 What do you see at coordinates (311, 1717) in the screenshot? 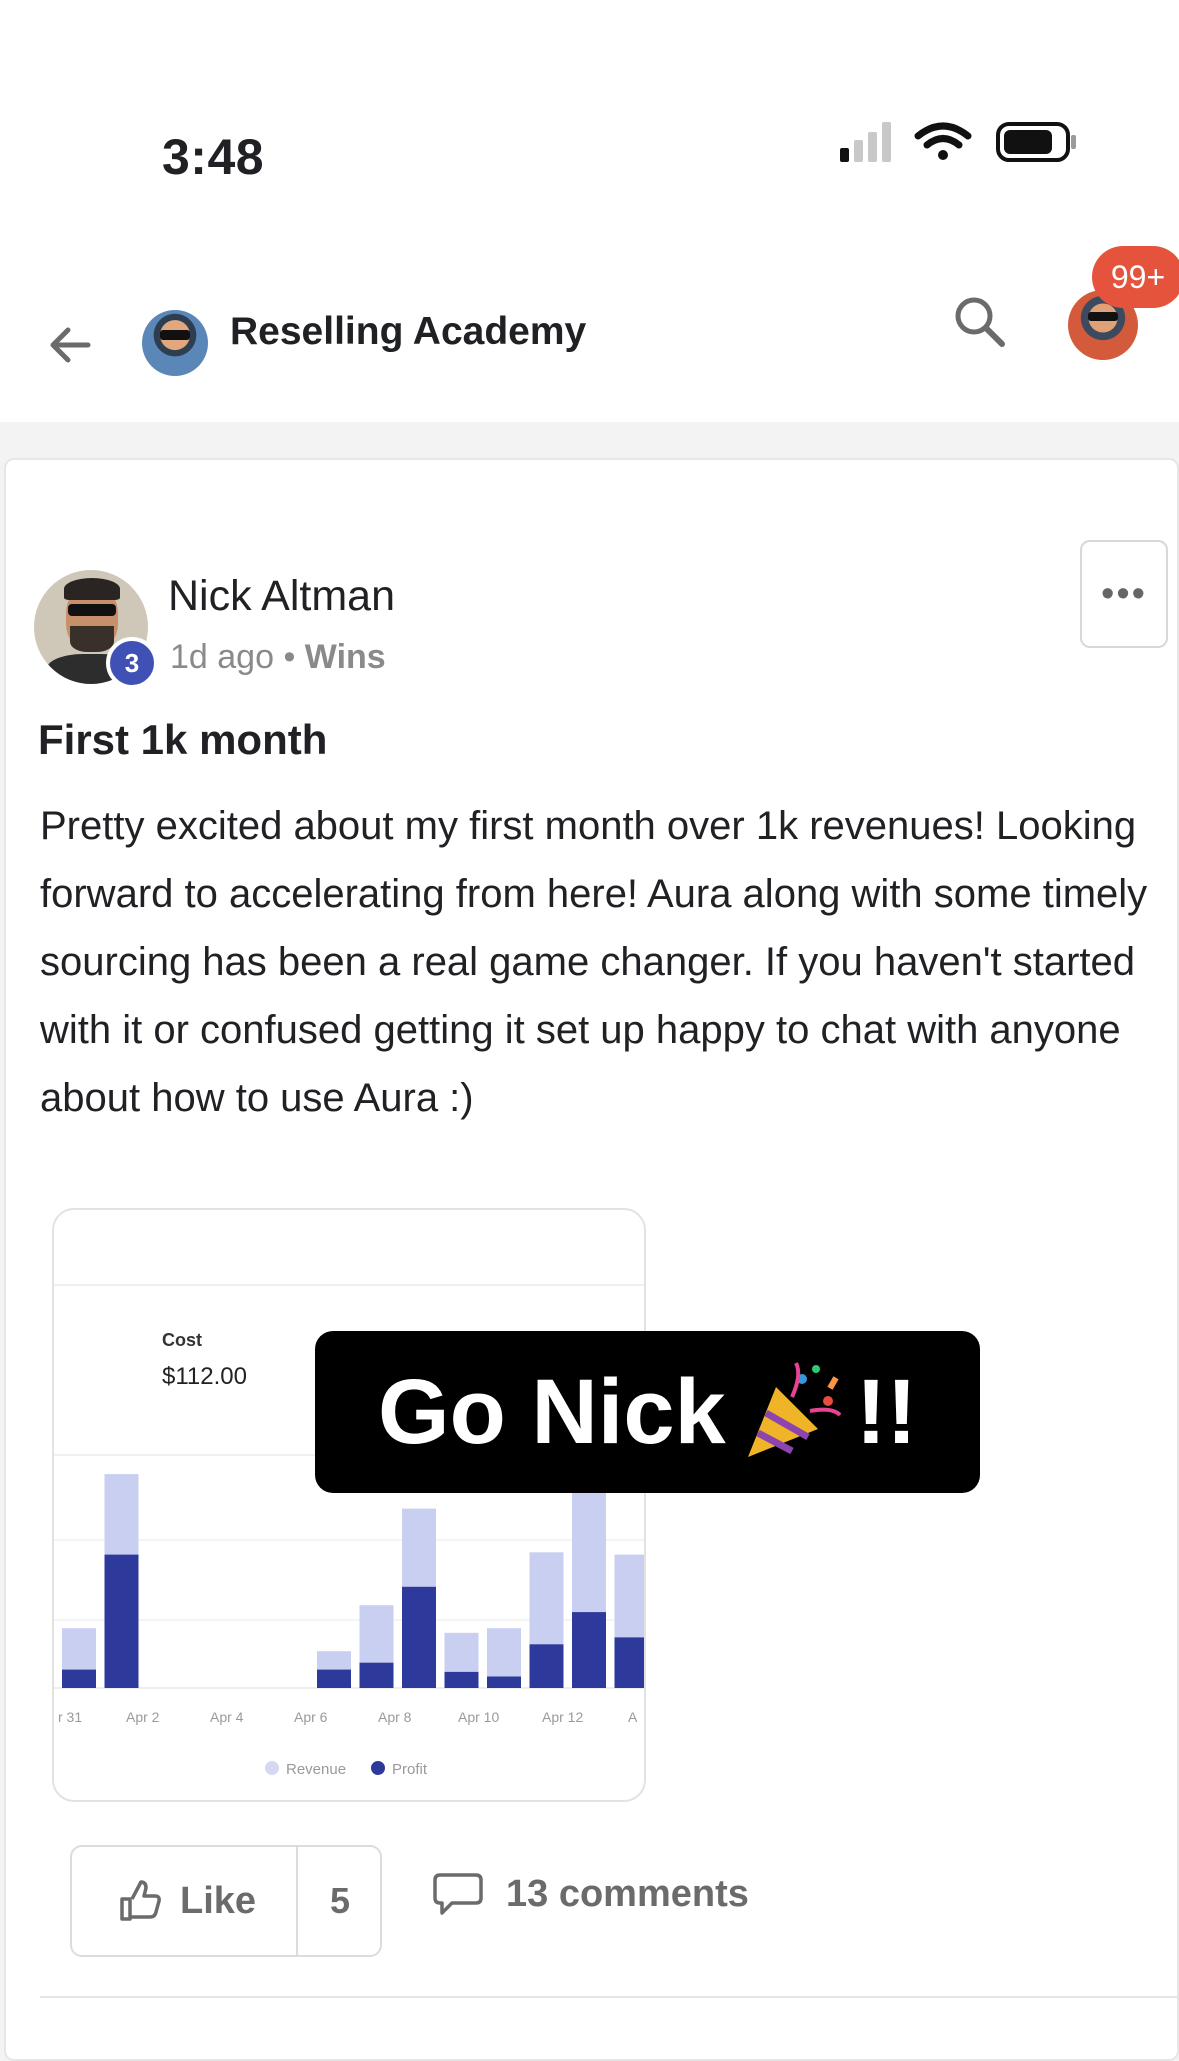
I see `x-tick-label: Apr 6` at bounding box center [311, 1717].